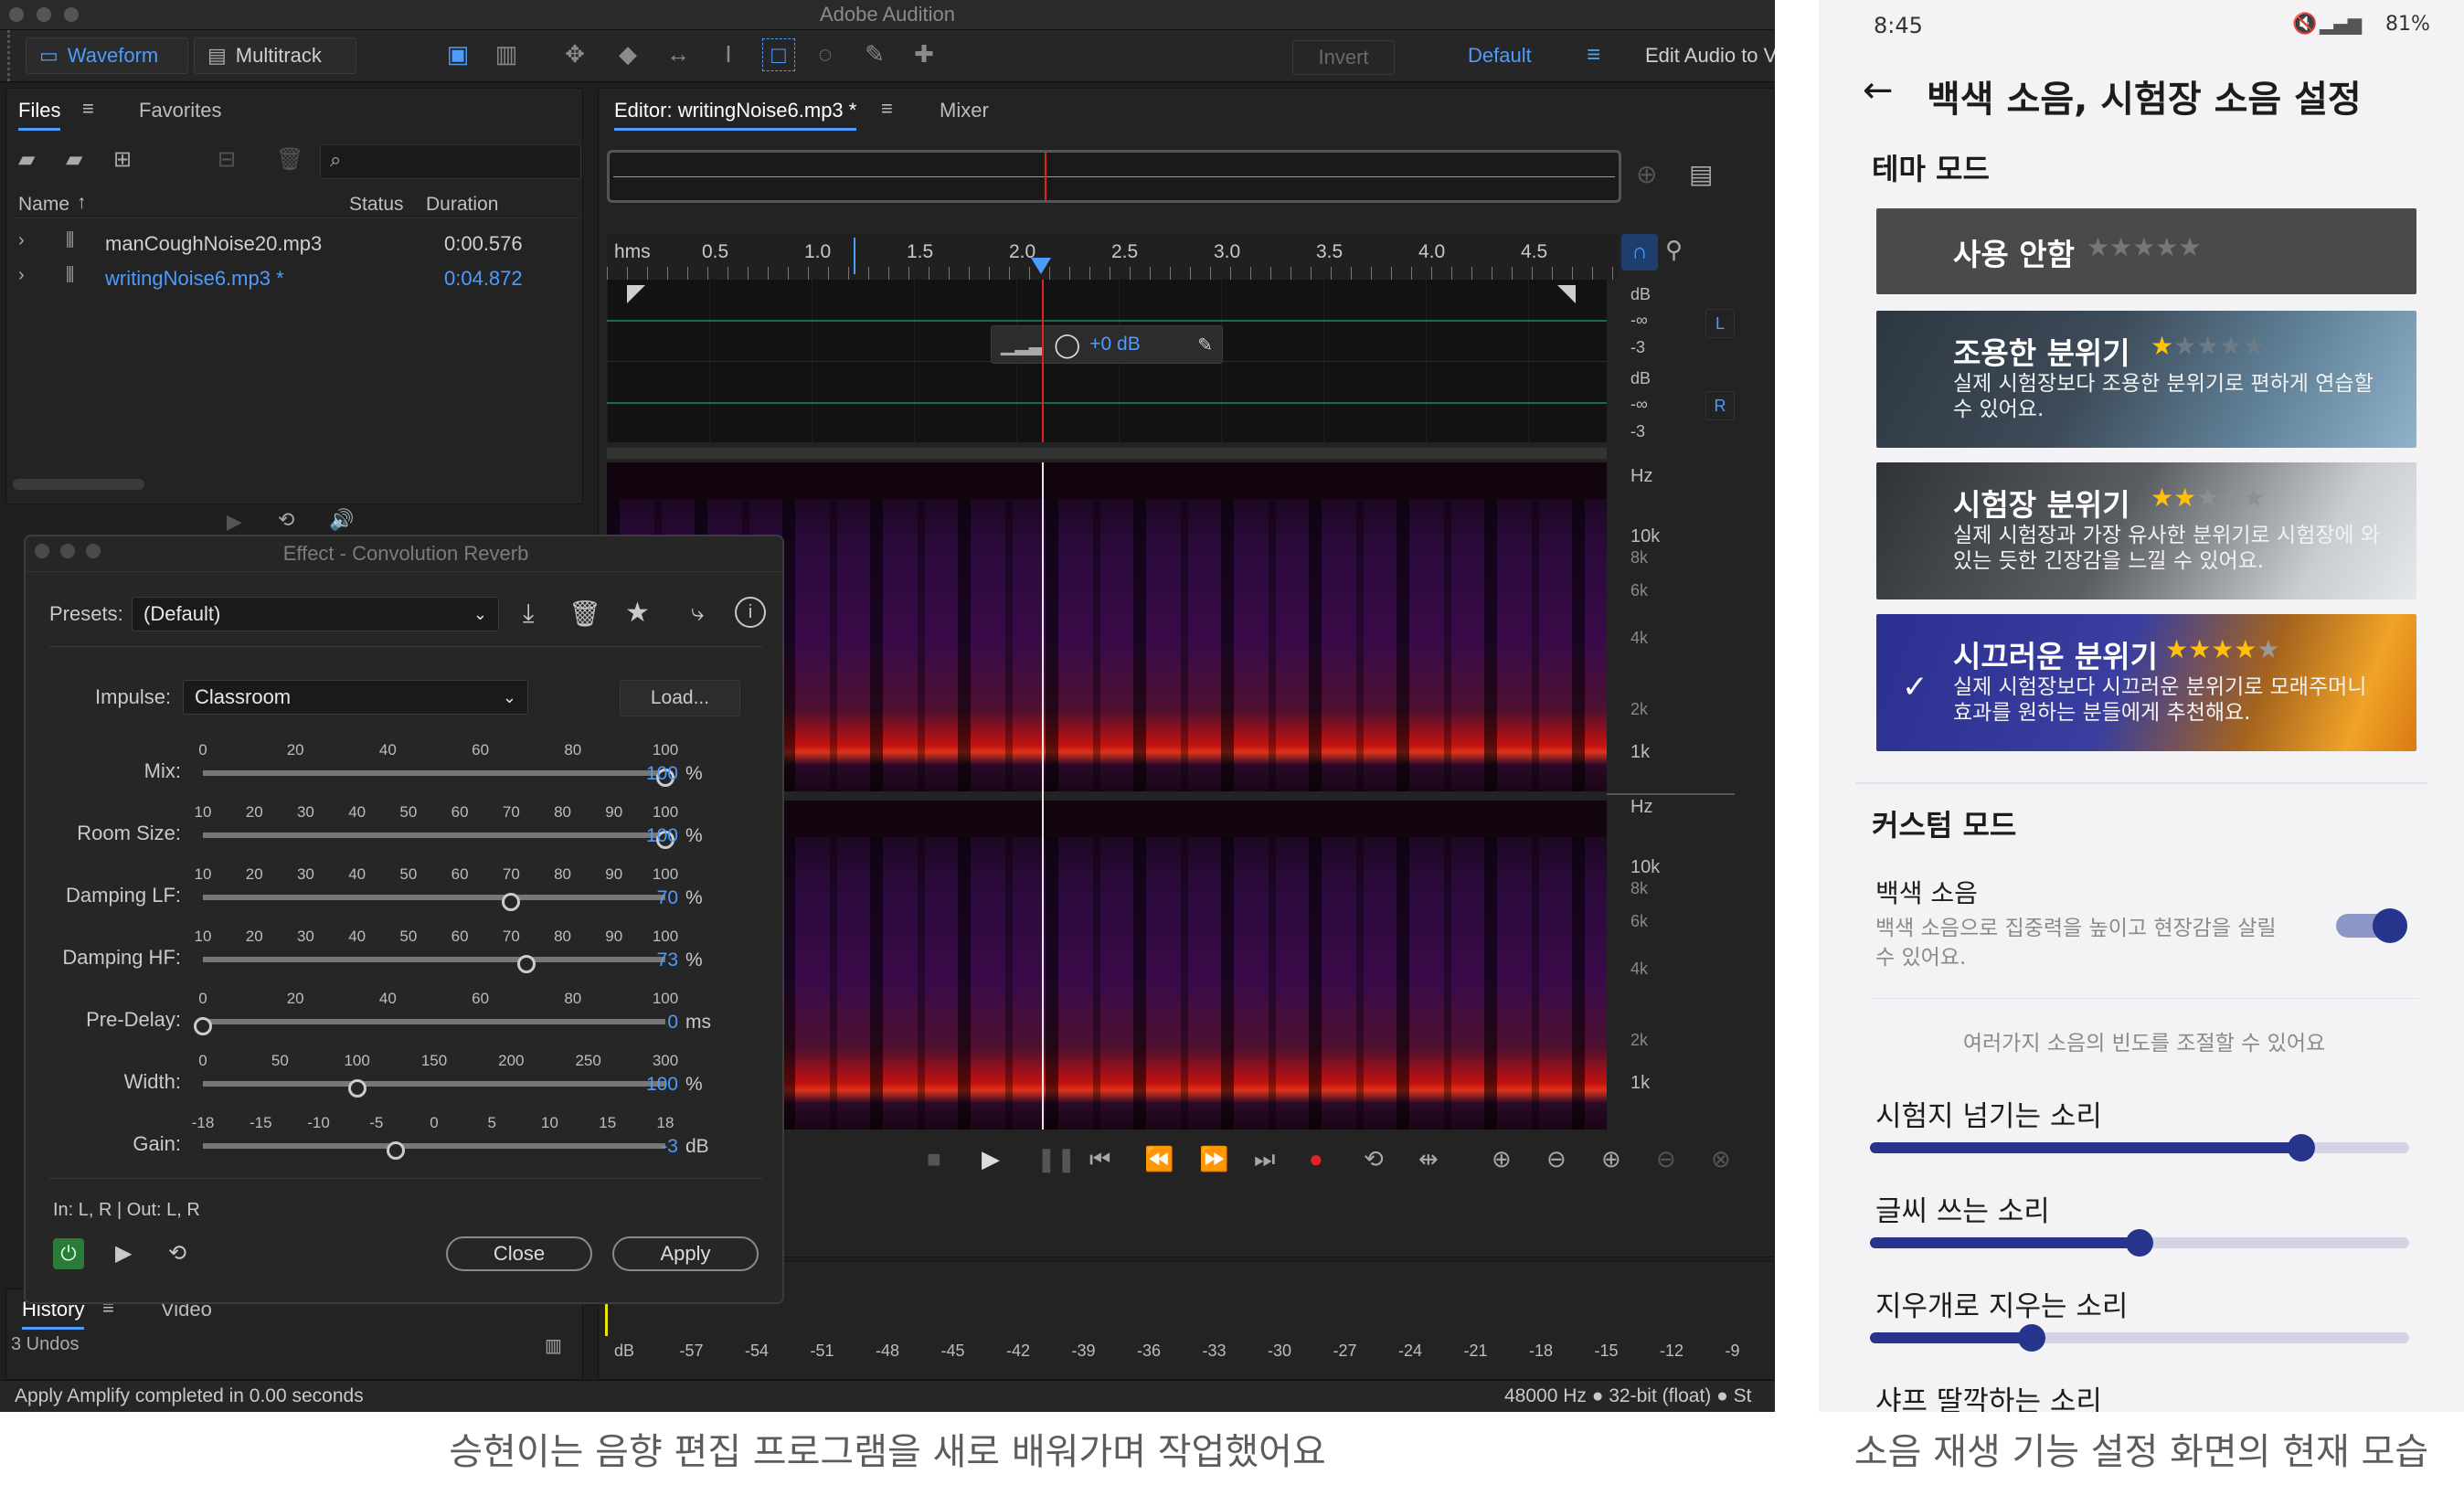 The width and height of the screenshot is (2464, 1485). I want to click on brush-tool-icon: ✎, so click(874, 53).